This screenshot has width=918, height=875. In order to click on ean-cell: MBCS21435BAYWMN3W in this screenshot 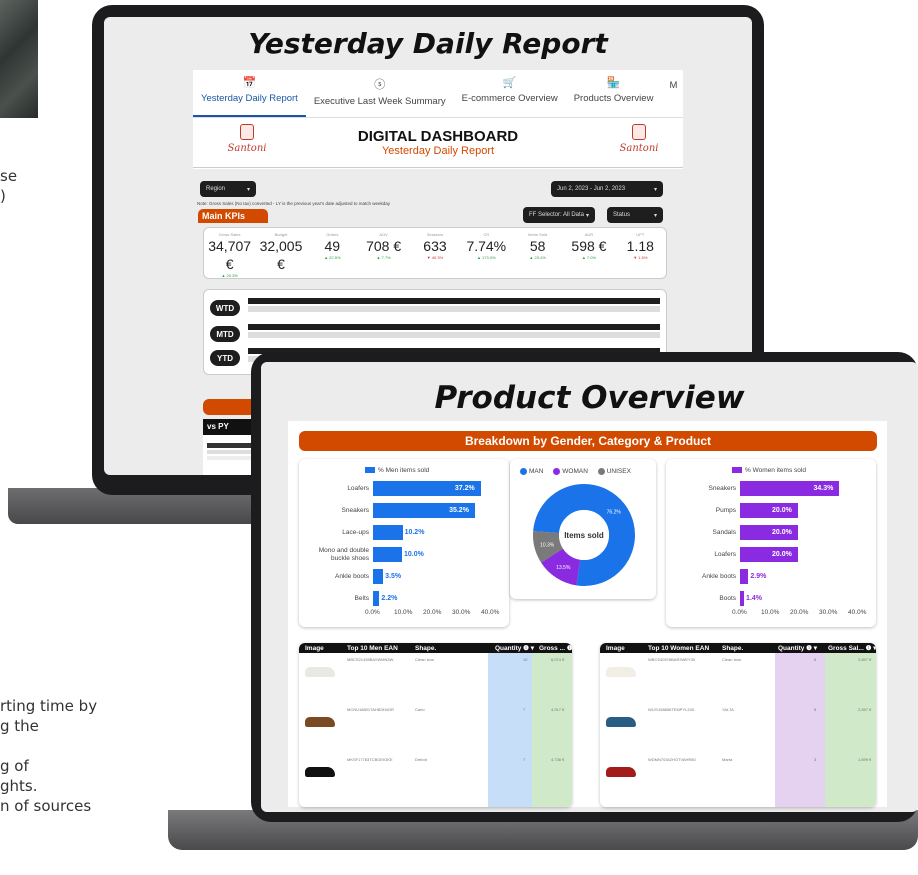, I will do `click(370, 659)`.